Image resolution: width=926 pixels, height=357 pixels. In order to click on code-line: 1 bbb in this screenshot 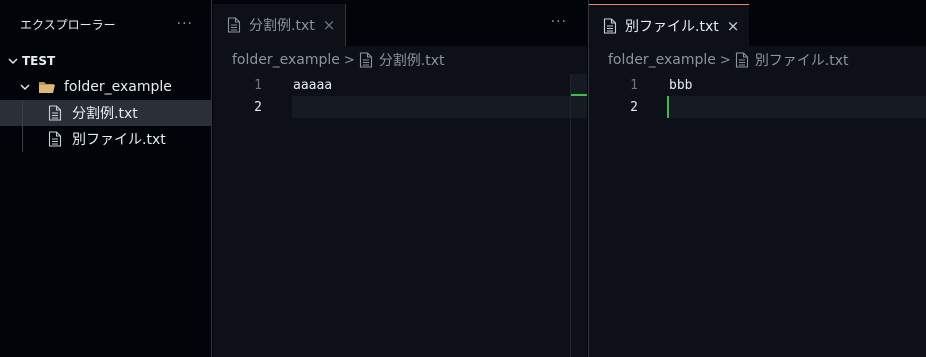, I will do `click(757, 85)`.